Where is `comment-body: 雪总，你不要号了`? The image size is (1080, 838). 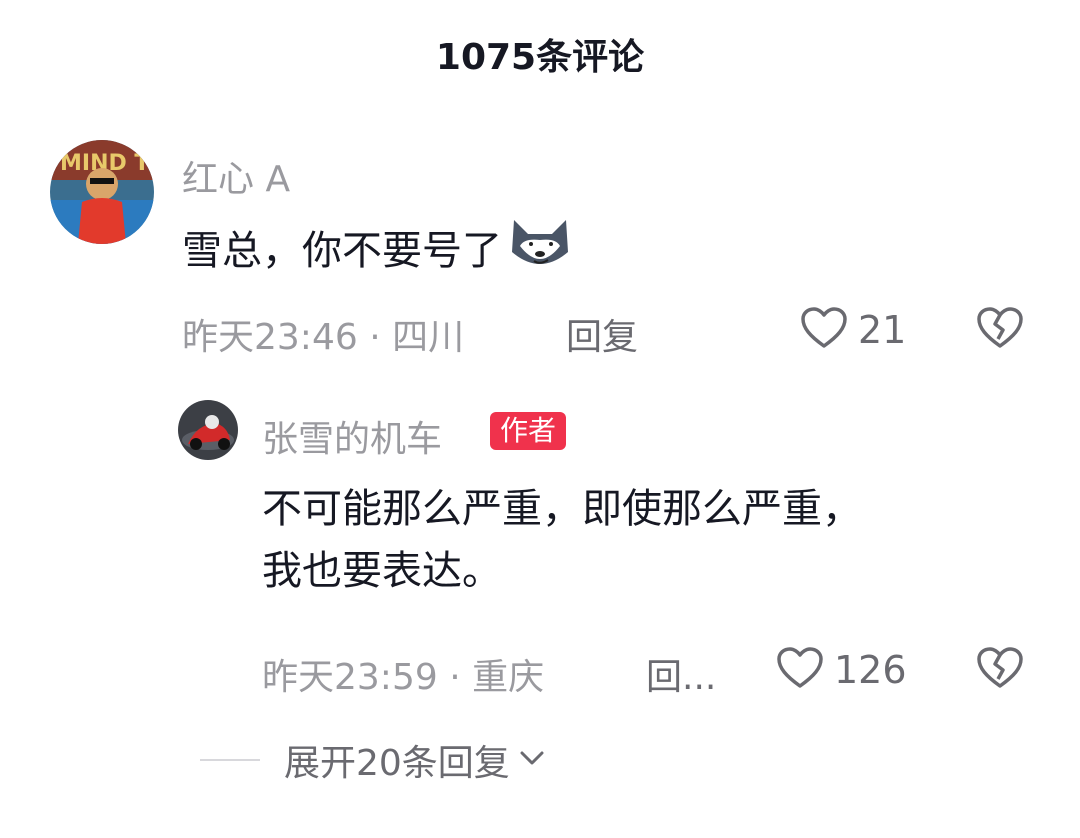 comment-body: 雪总，你不要号了 is located at coordinates (342, 251).